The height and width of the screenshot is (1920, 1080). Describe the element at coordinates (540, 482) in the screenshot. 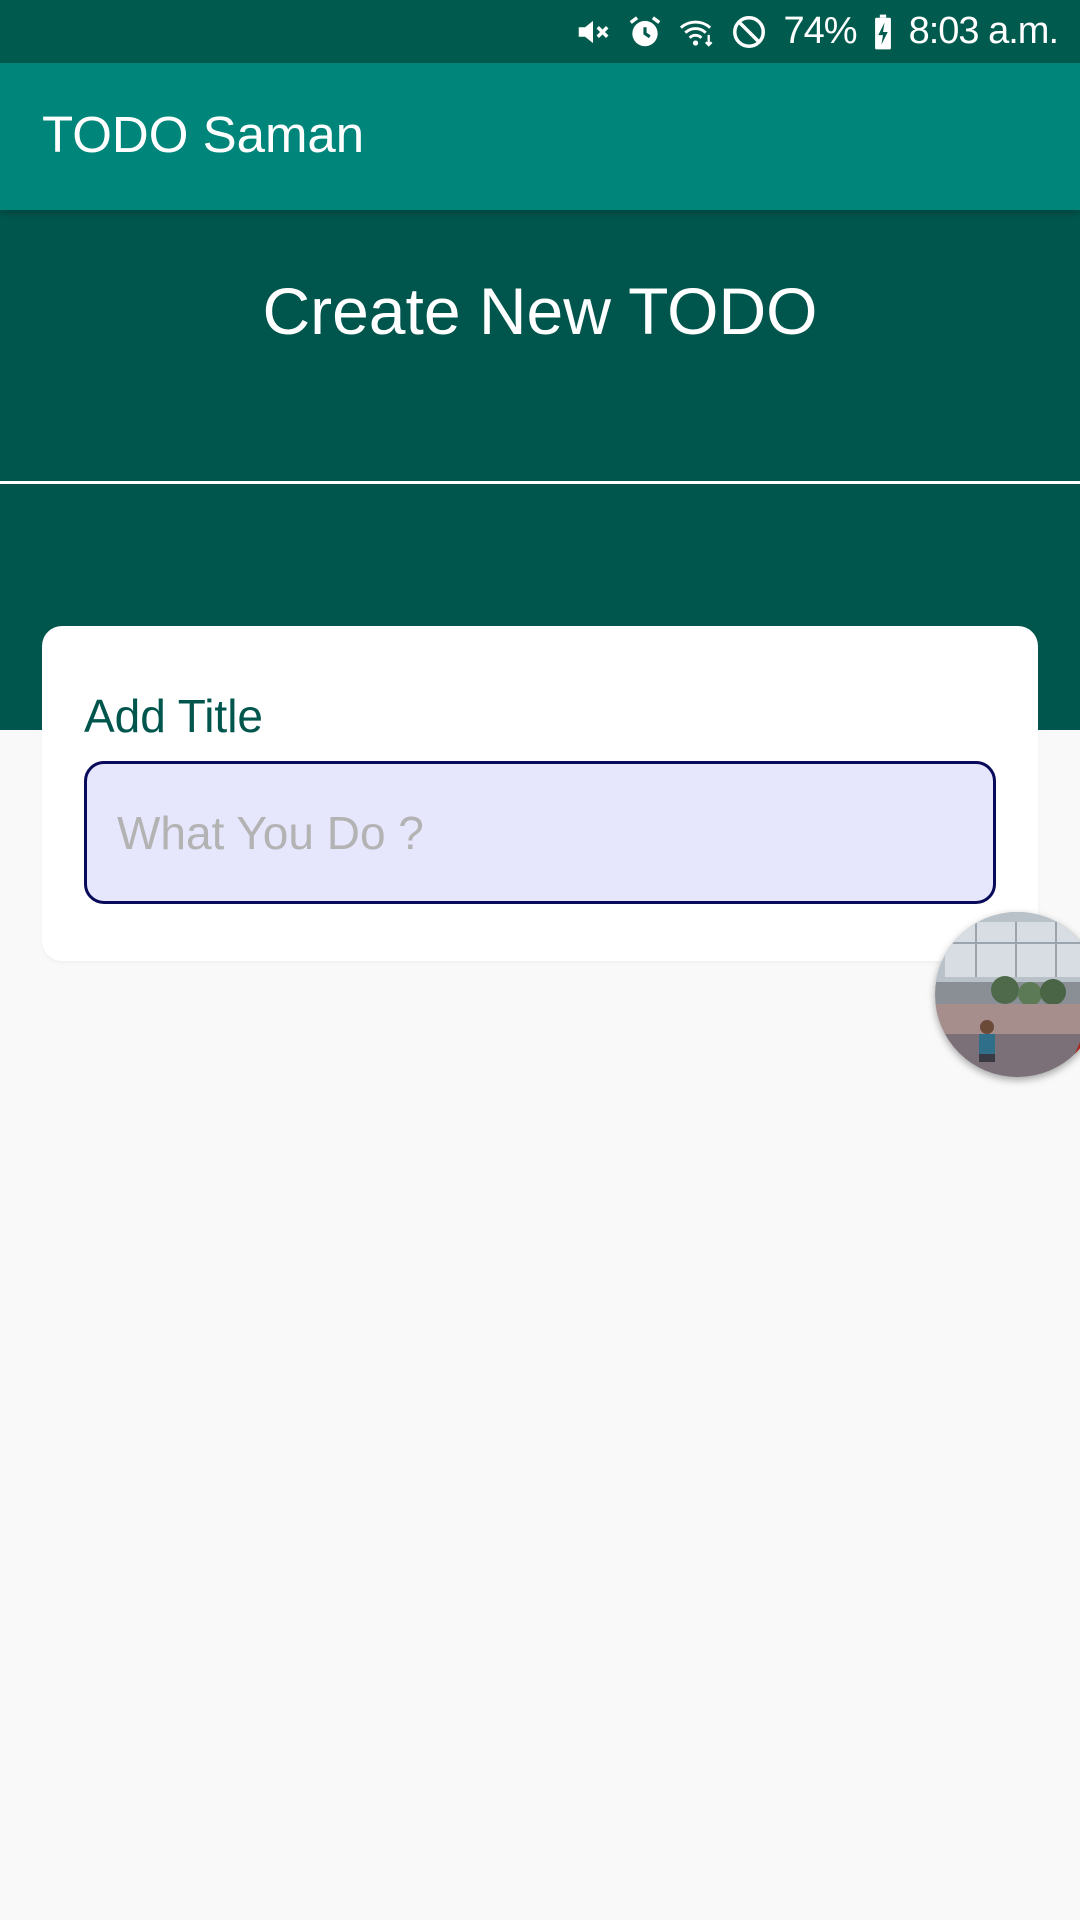

I see `header-divider` at that location.